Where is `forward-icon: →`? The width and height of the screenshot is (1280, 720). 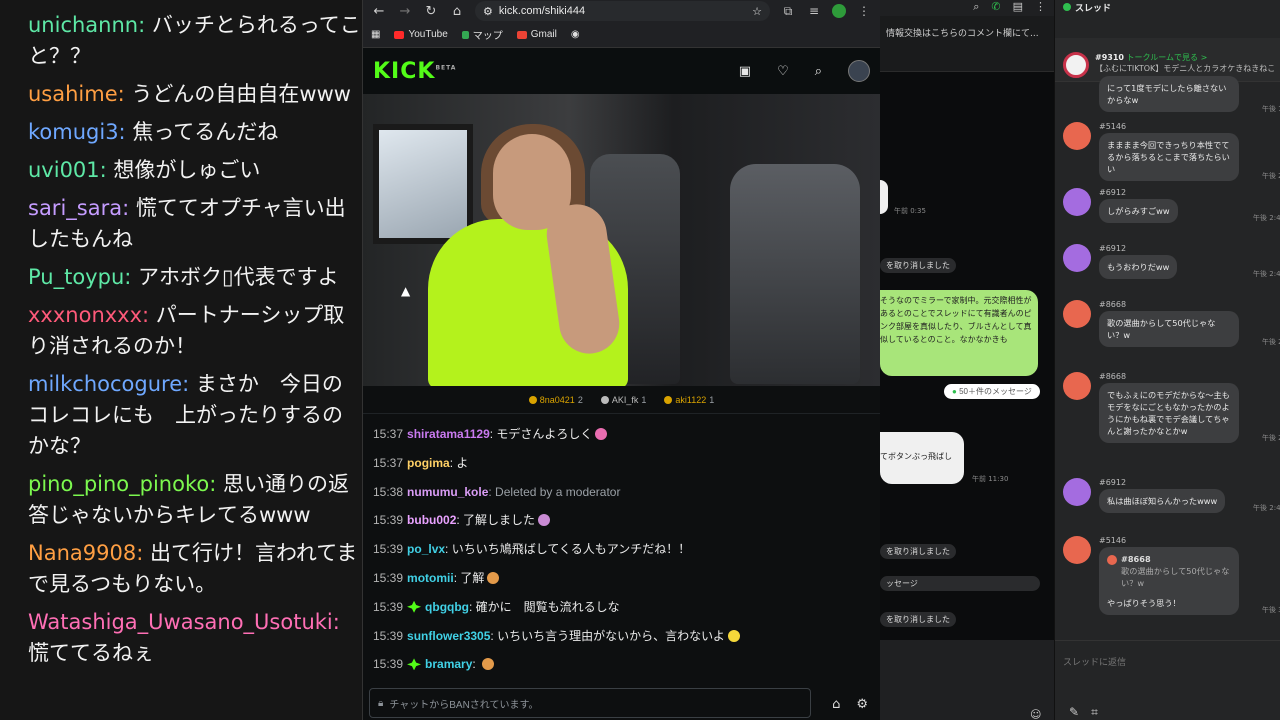
forward-icon: → is located at coordinates (405, 11).